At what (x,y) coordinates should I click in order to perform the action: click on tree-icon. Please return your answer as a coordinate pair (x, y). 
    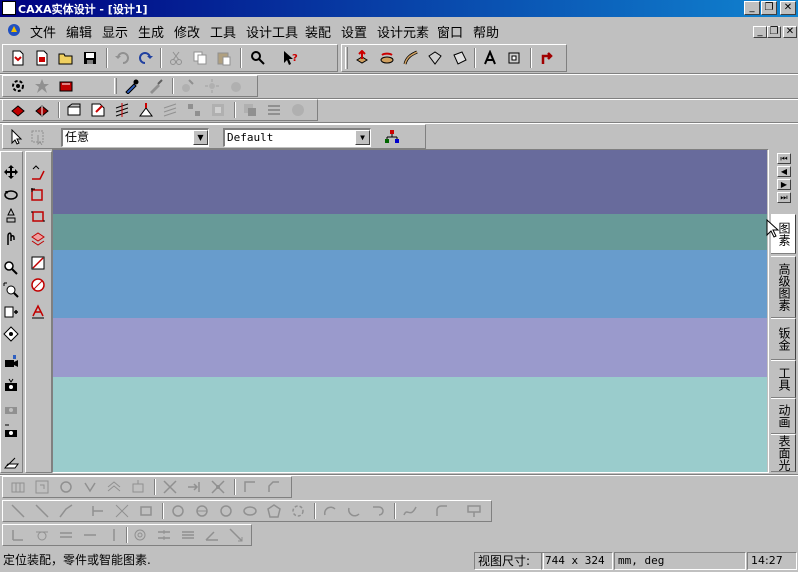
    Looking at the image, I should click on (392, 137).